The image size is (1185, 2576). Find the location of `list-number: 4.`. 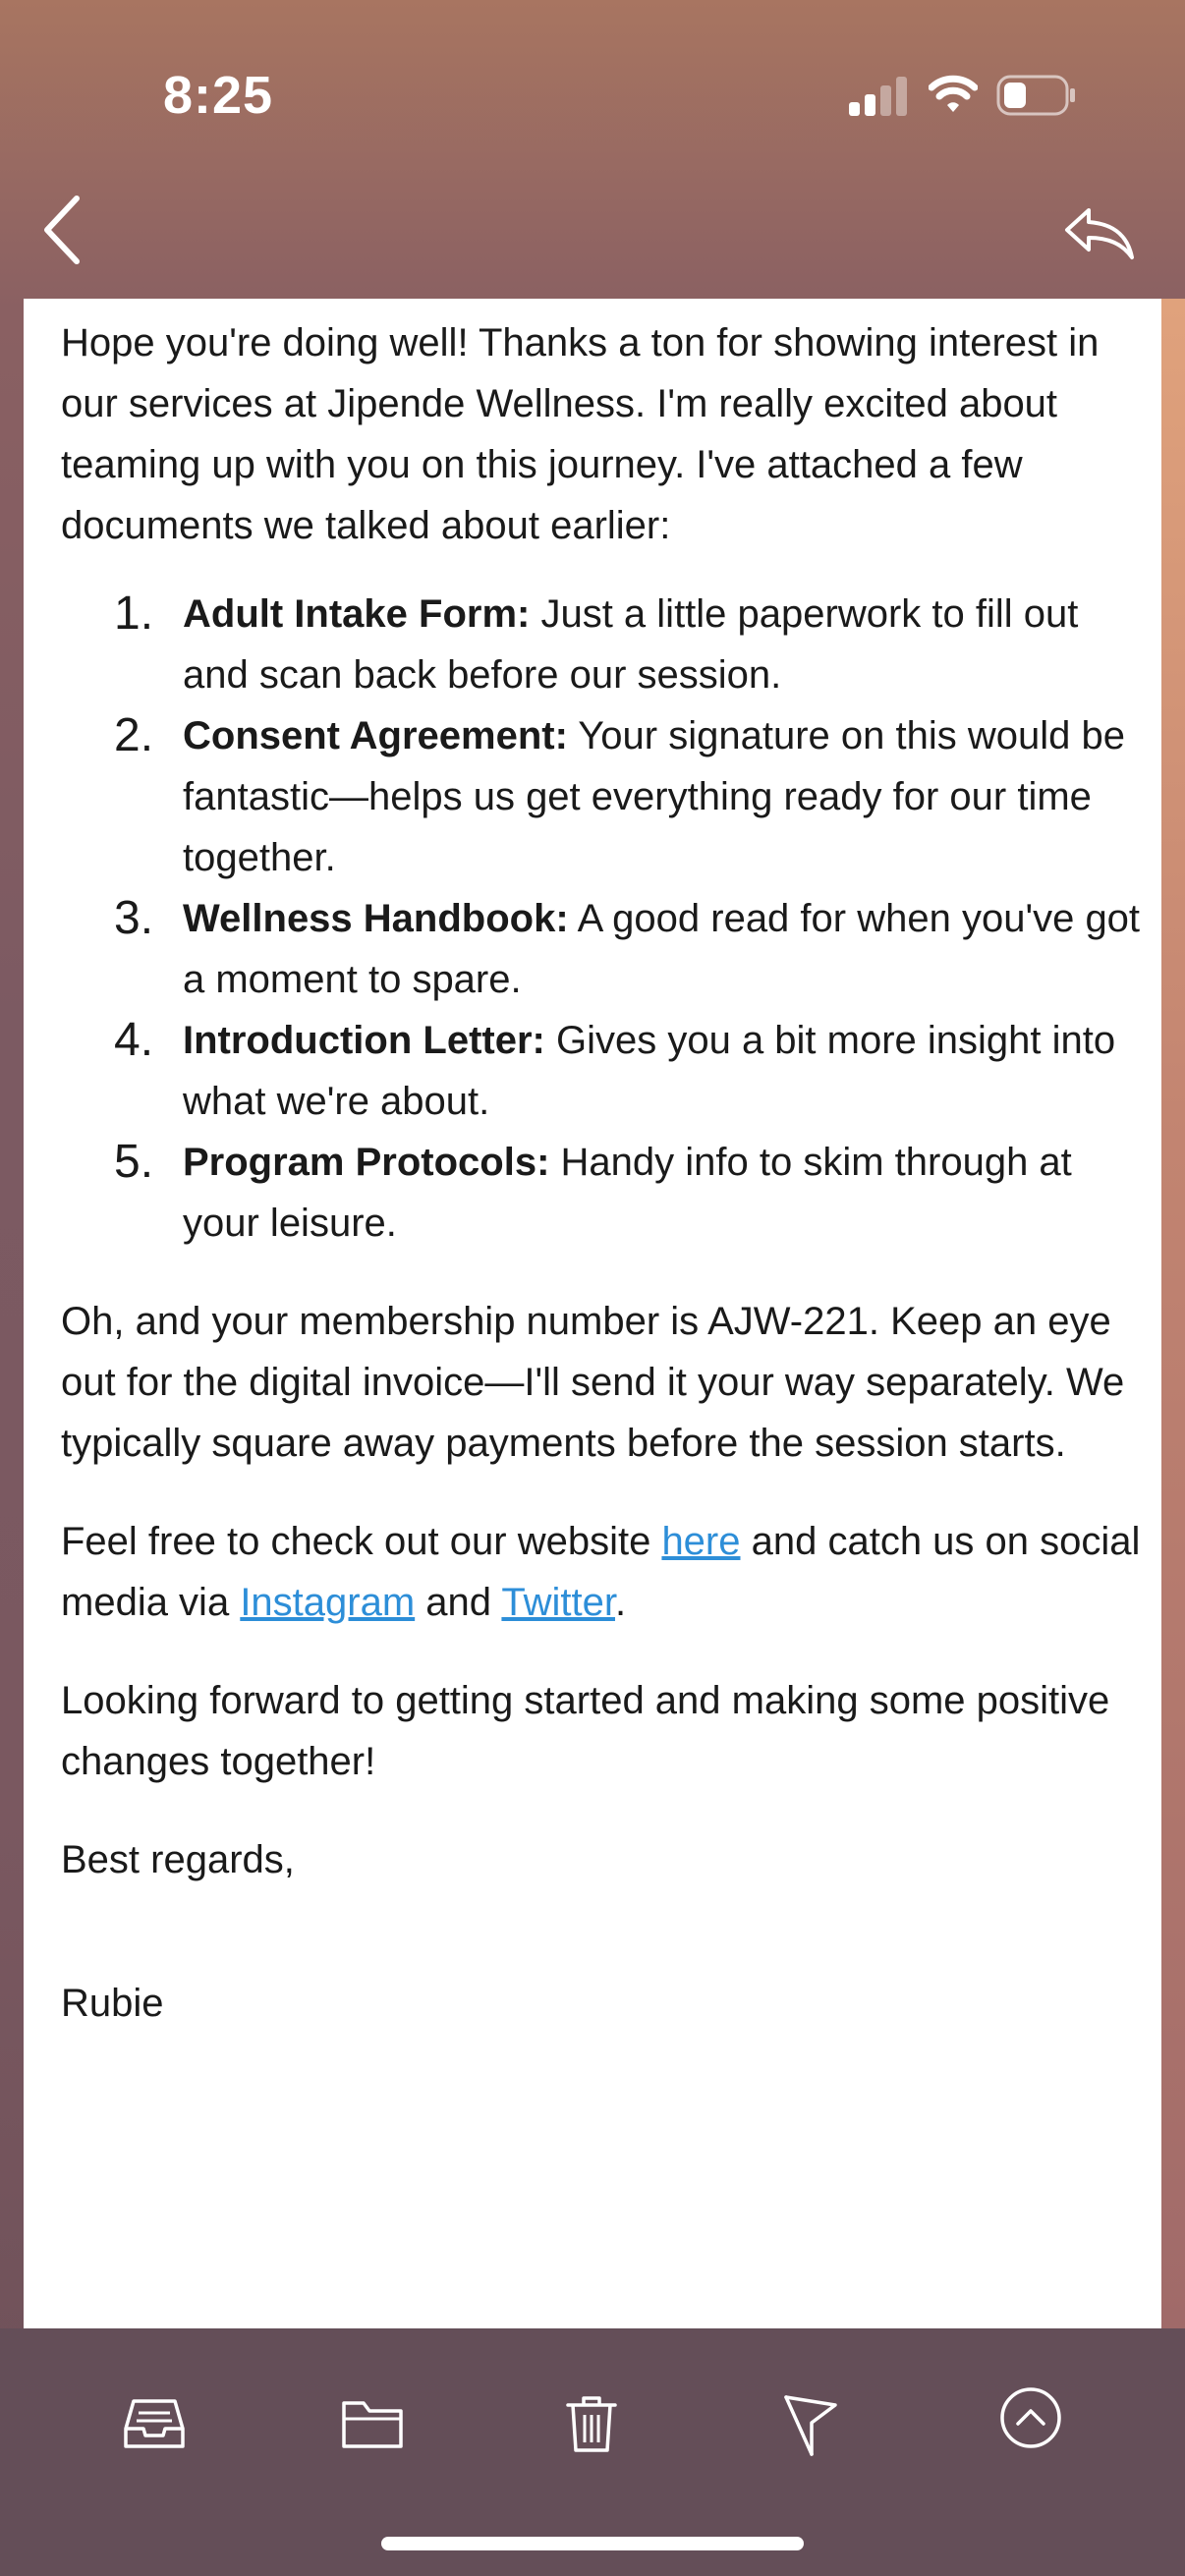

list-number: 4. is located at coordinates (134, 1040).